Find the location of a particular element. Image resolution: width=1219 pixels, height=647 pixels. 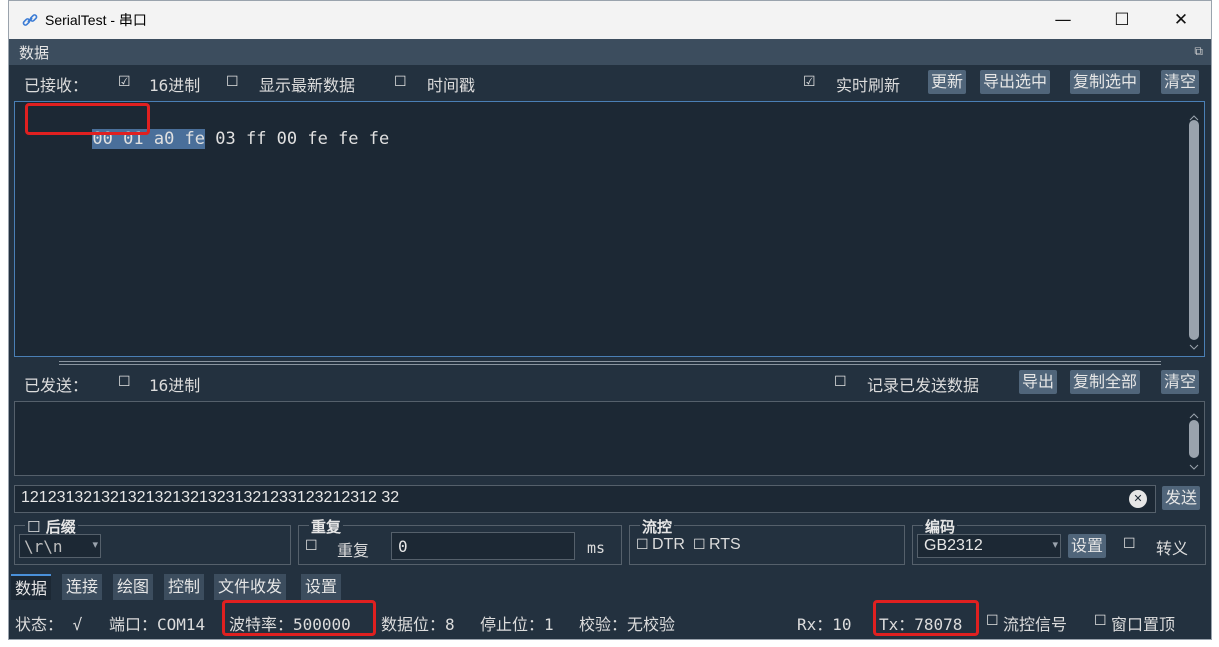

copy-selected-button: 复制选中 is located at coordinates (1105, 82).